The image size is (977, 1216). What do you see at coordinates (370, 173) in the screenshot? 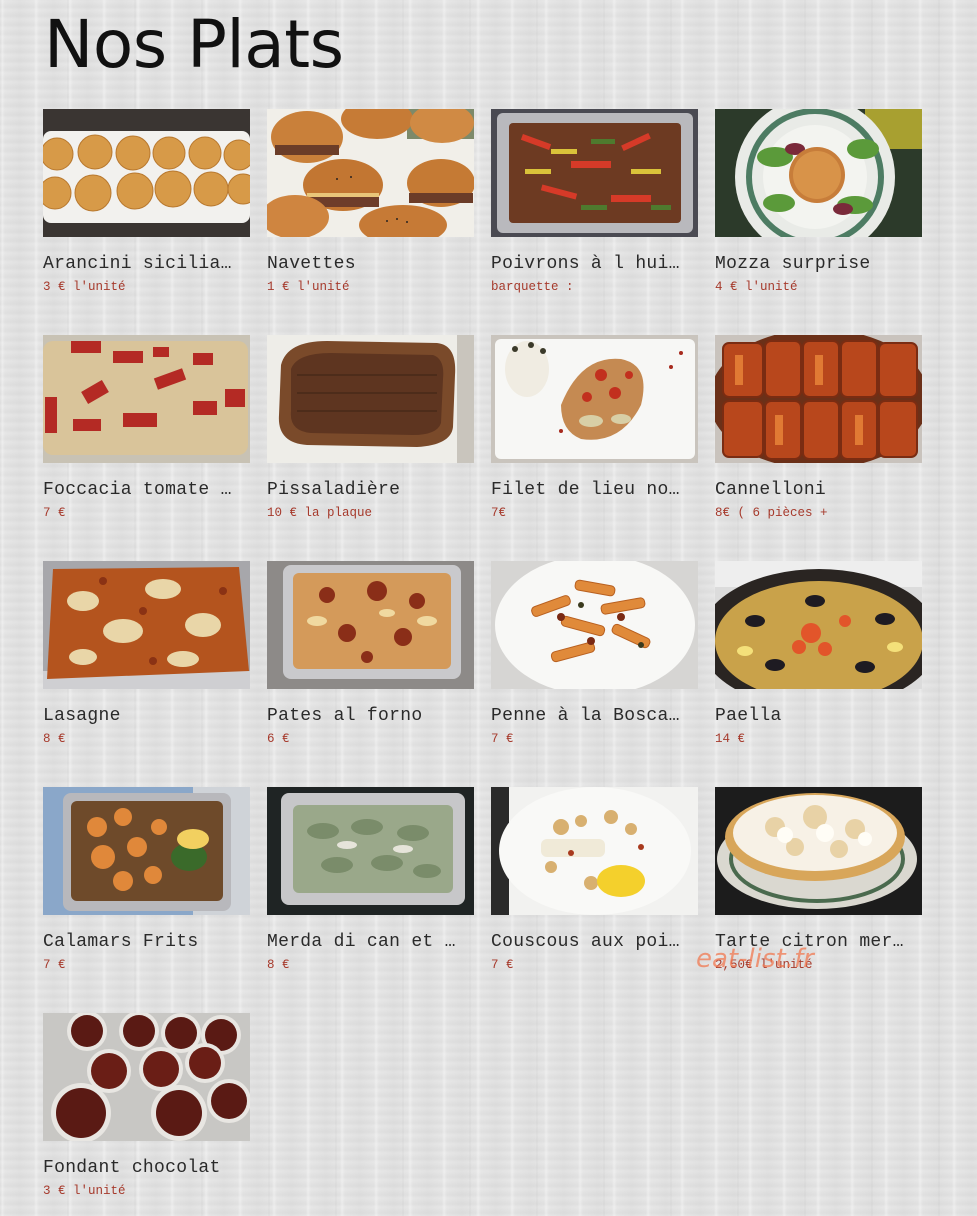
I see `mini-burger-buns-photo` at bounding box center [370, 173].